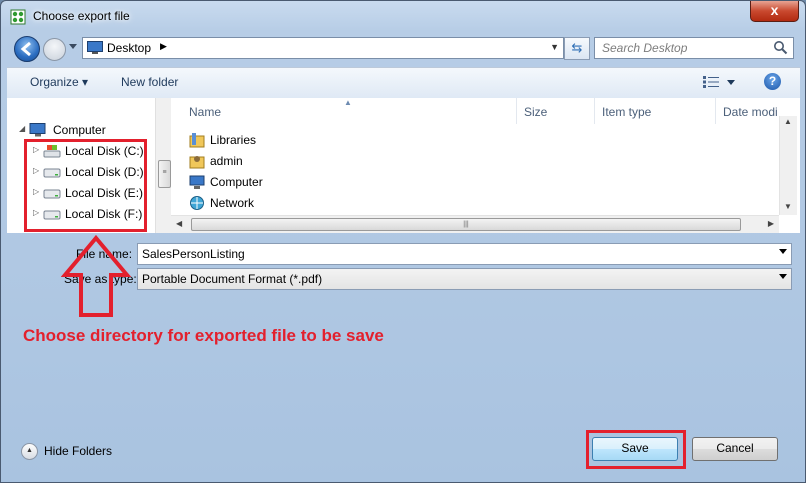  I want to click on refresh-icon: ⇆, so click(577, 47).